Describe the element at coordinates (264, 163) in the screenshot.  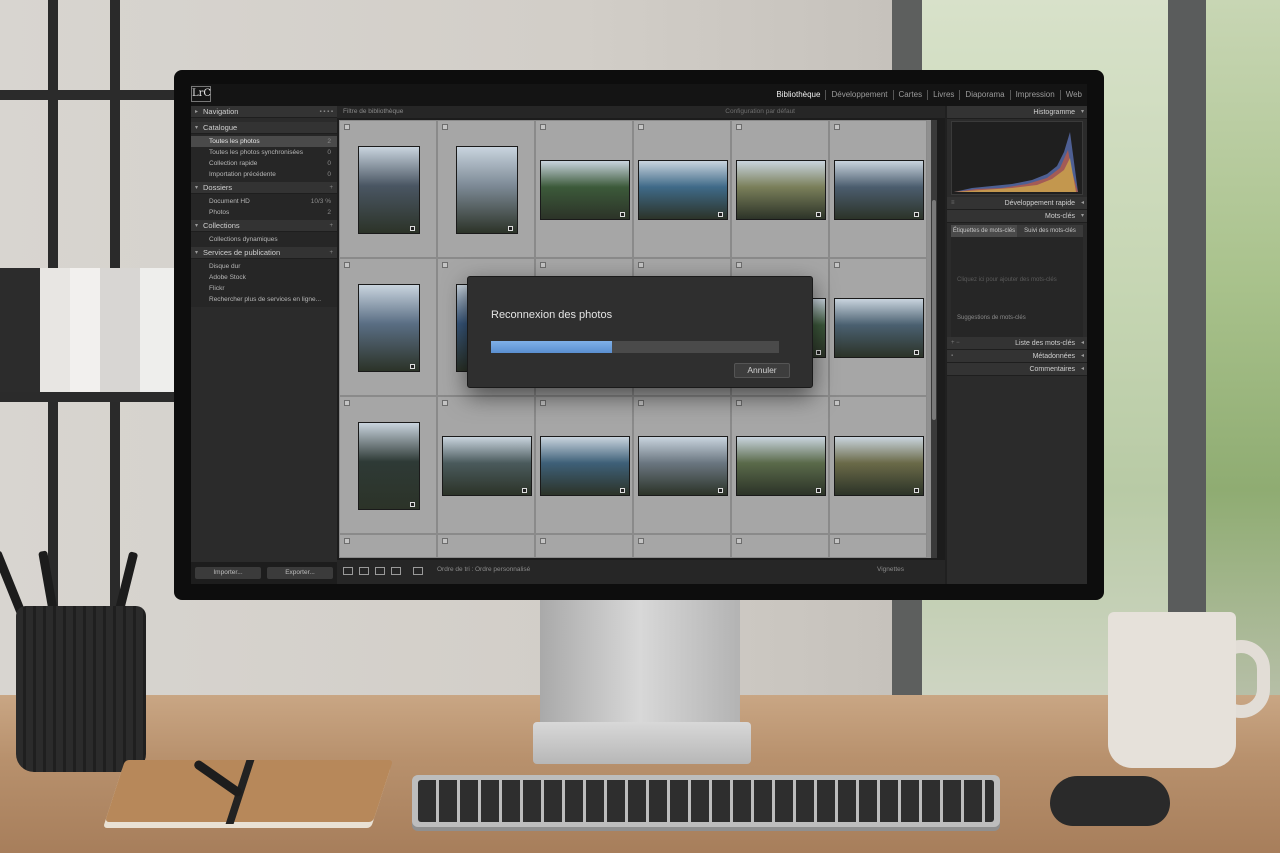
I see `catalog-item-quick-collection: Collection rapide 0` at that location.